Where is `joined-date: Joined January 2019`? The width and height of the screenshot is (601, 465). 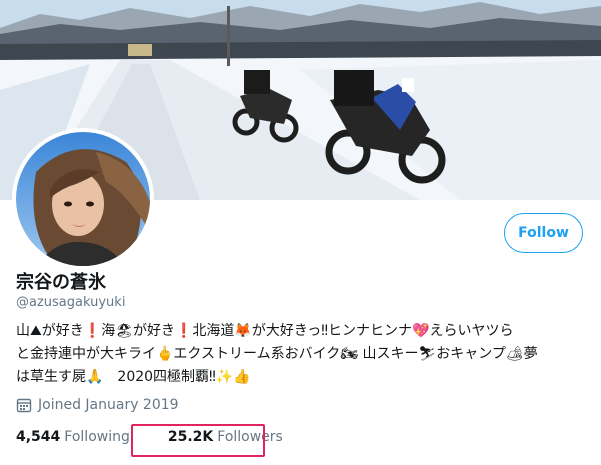 joined-date: Joined January 2019 is located at coordinates (97, 405).